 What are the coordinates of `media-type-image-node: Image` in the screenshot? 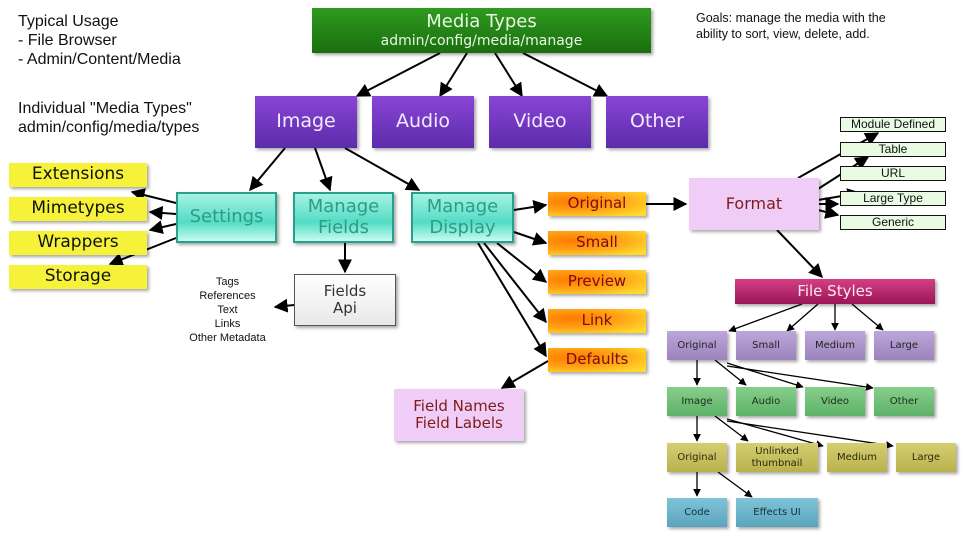 It's located at (306, 122).